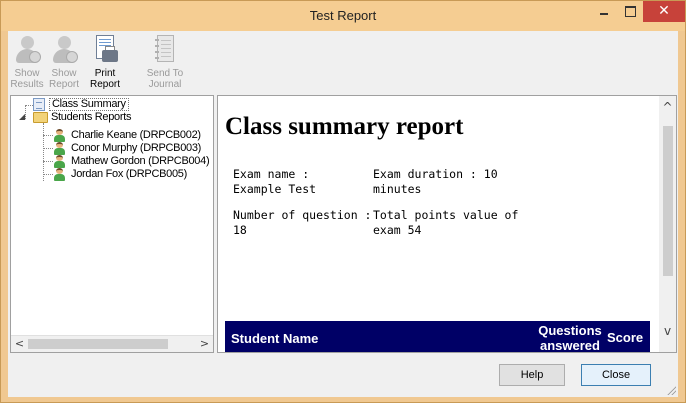  I want to click on show-results-button: Show Results, so click(27, 62).